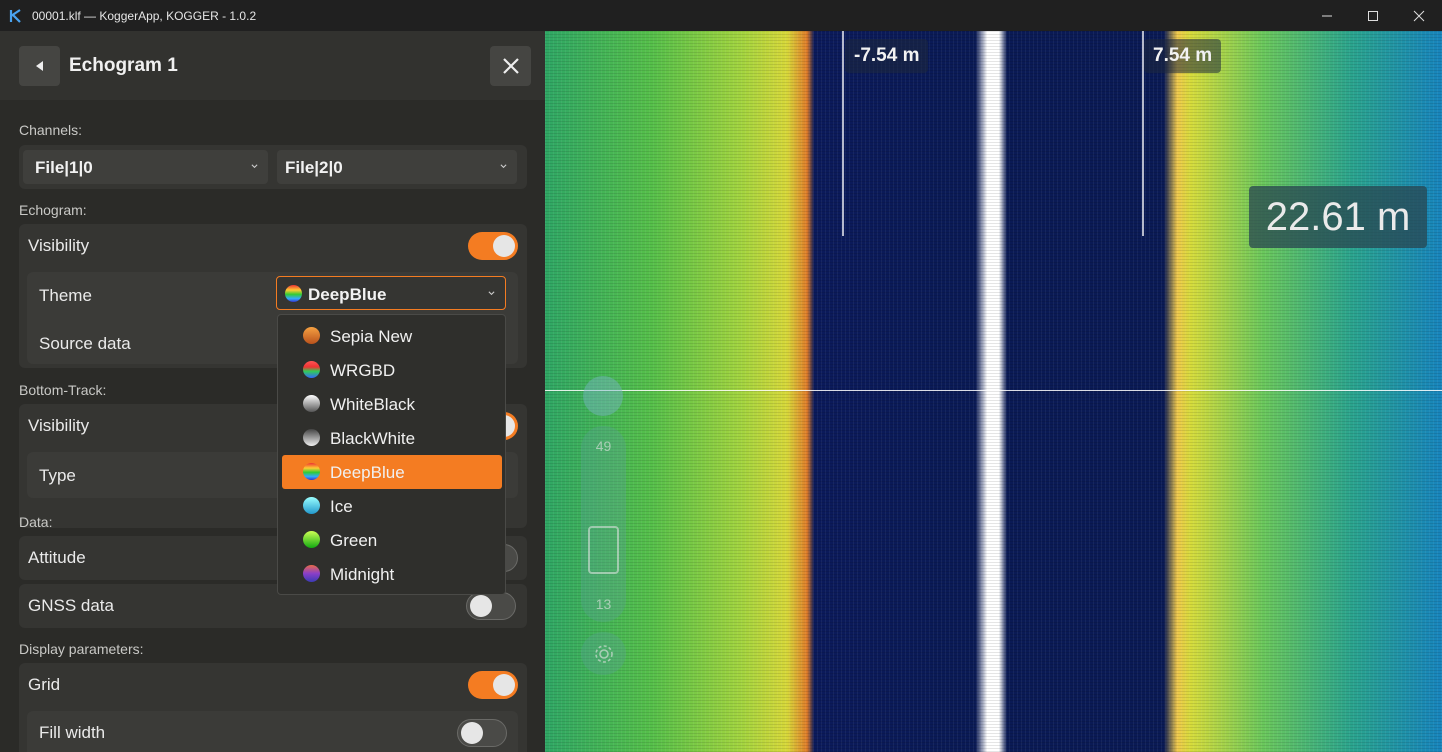 The height and width of the screenshot is (752, 1442). What do you see at coordinates (272, 731) in the screenshot?
I see `grid-subgroup: Fill width` at bounding box center [272, 731].